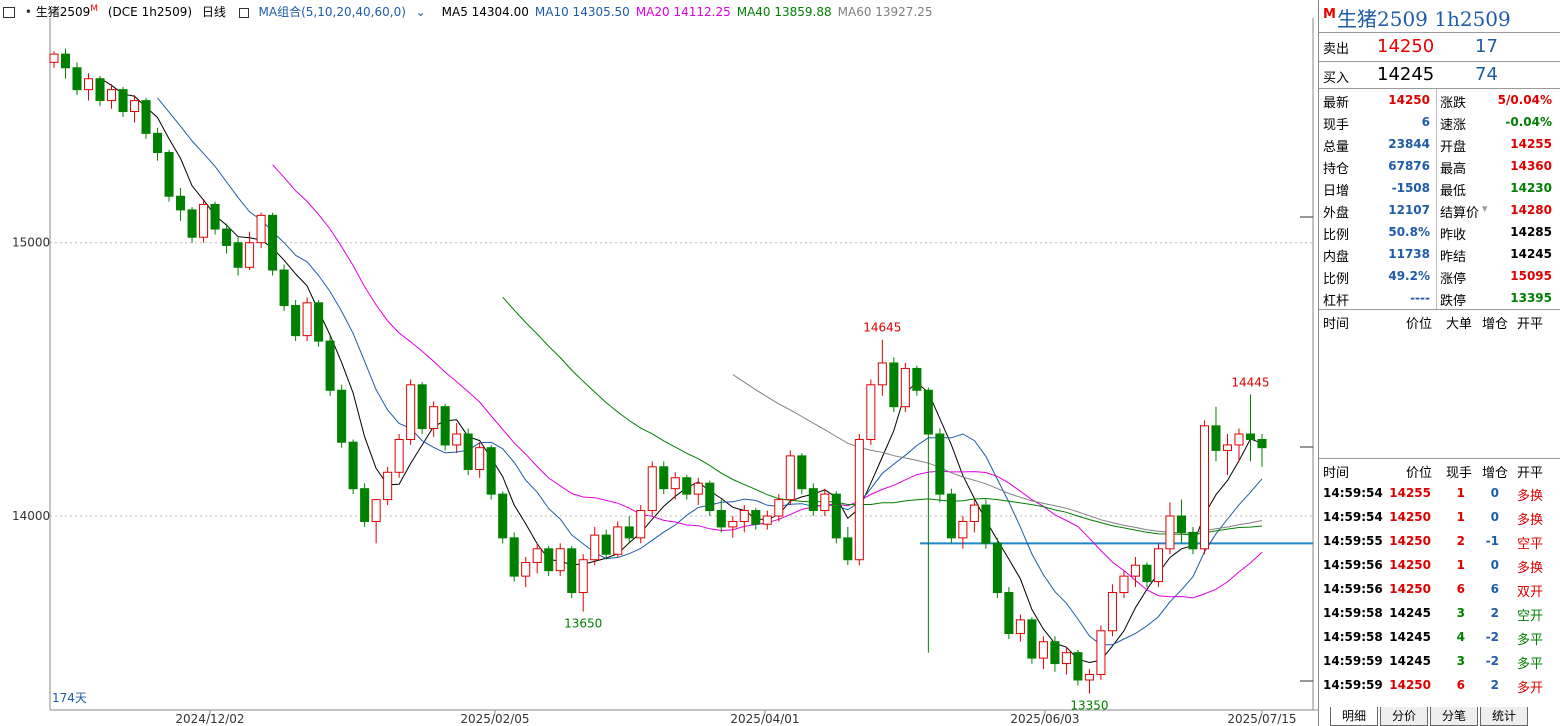 This screenshot has height=726, width=1560. Describe the element at coordinates (1044, 719) in the screenshot. I see `x-tick-label: 2025/06/03` at that location.